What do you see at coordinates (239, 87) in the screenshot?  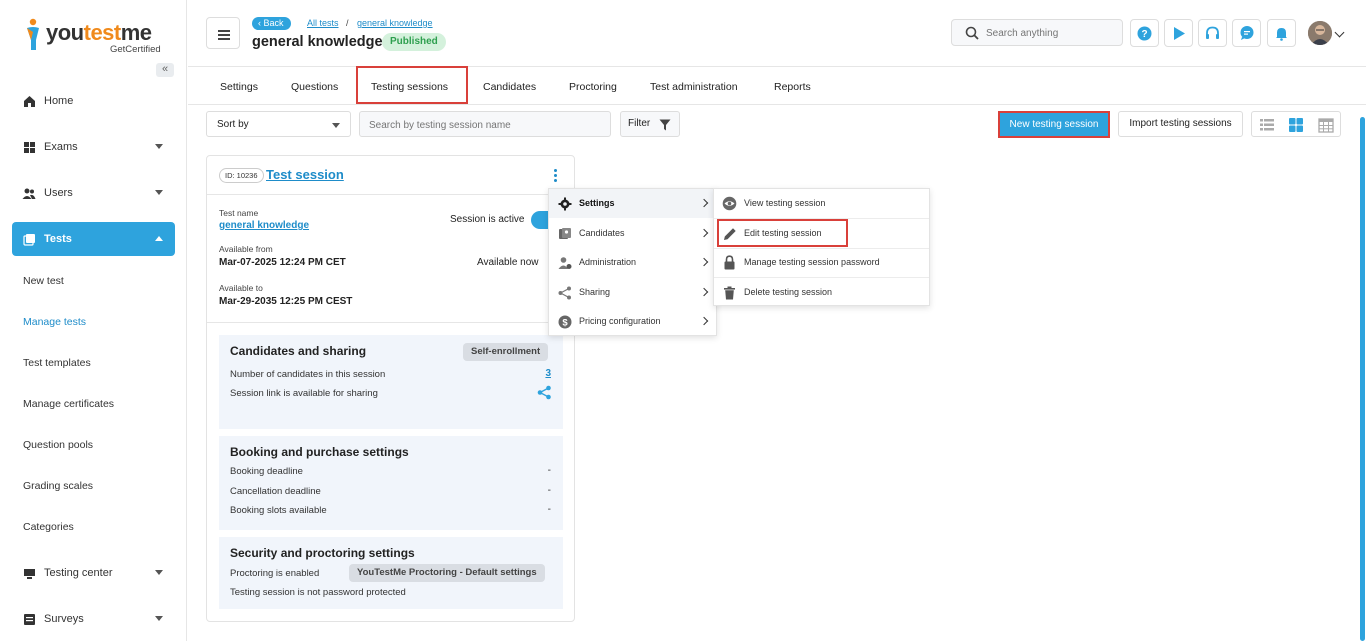 I see `tab-settings: Settings` at bounding box center [239, 87].